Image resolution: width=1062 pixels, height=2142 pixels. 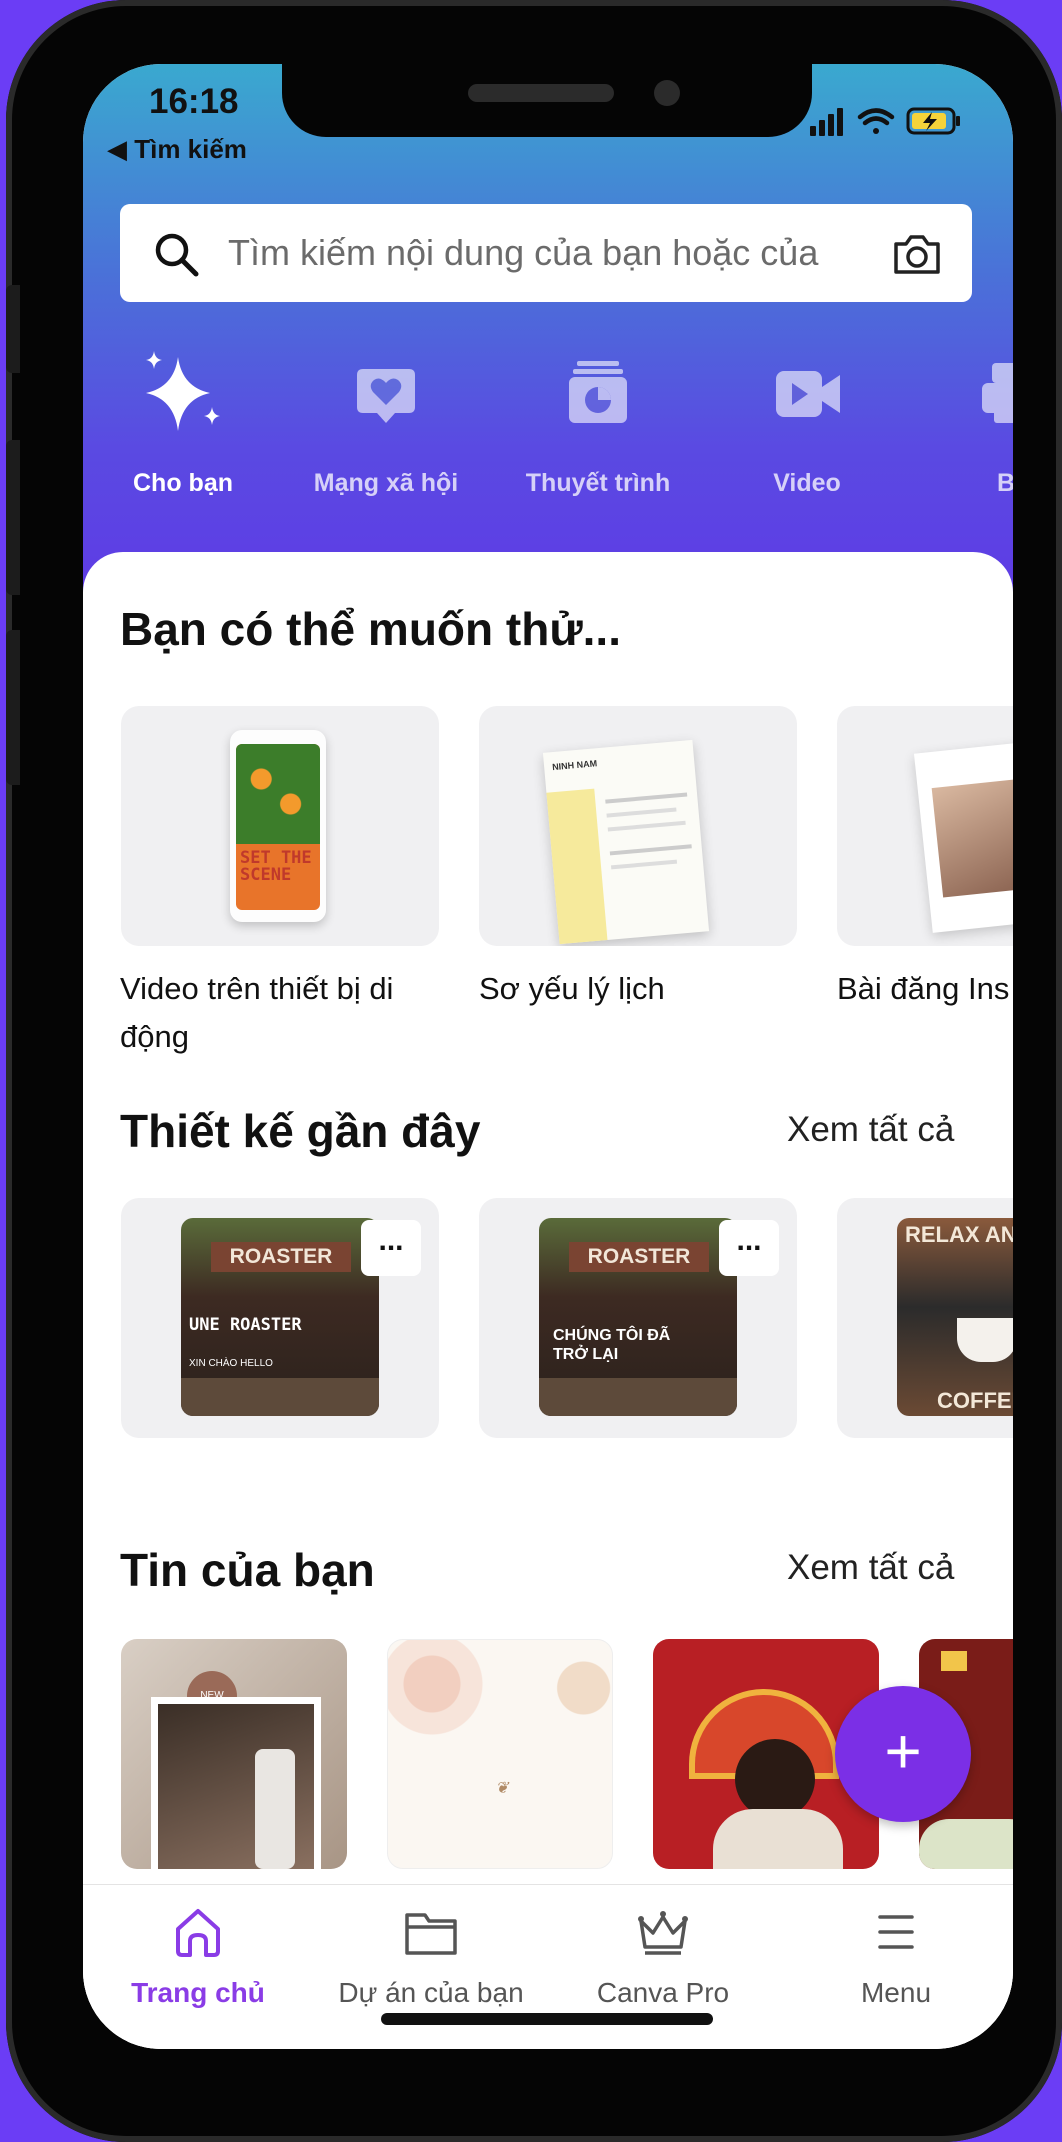 I want to click on category-label: Mạng xã hội, so click(x=386, y=483).